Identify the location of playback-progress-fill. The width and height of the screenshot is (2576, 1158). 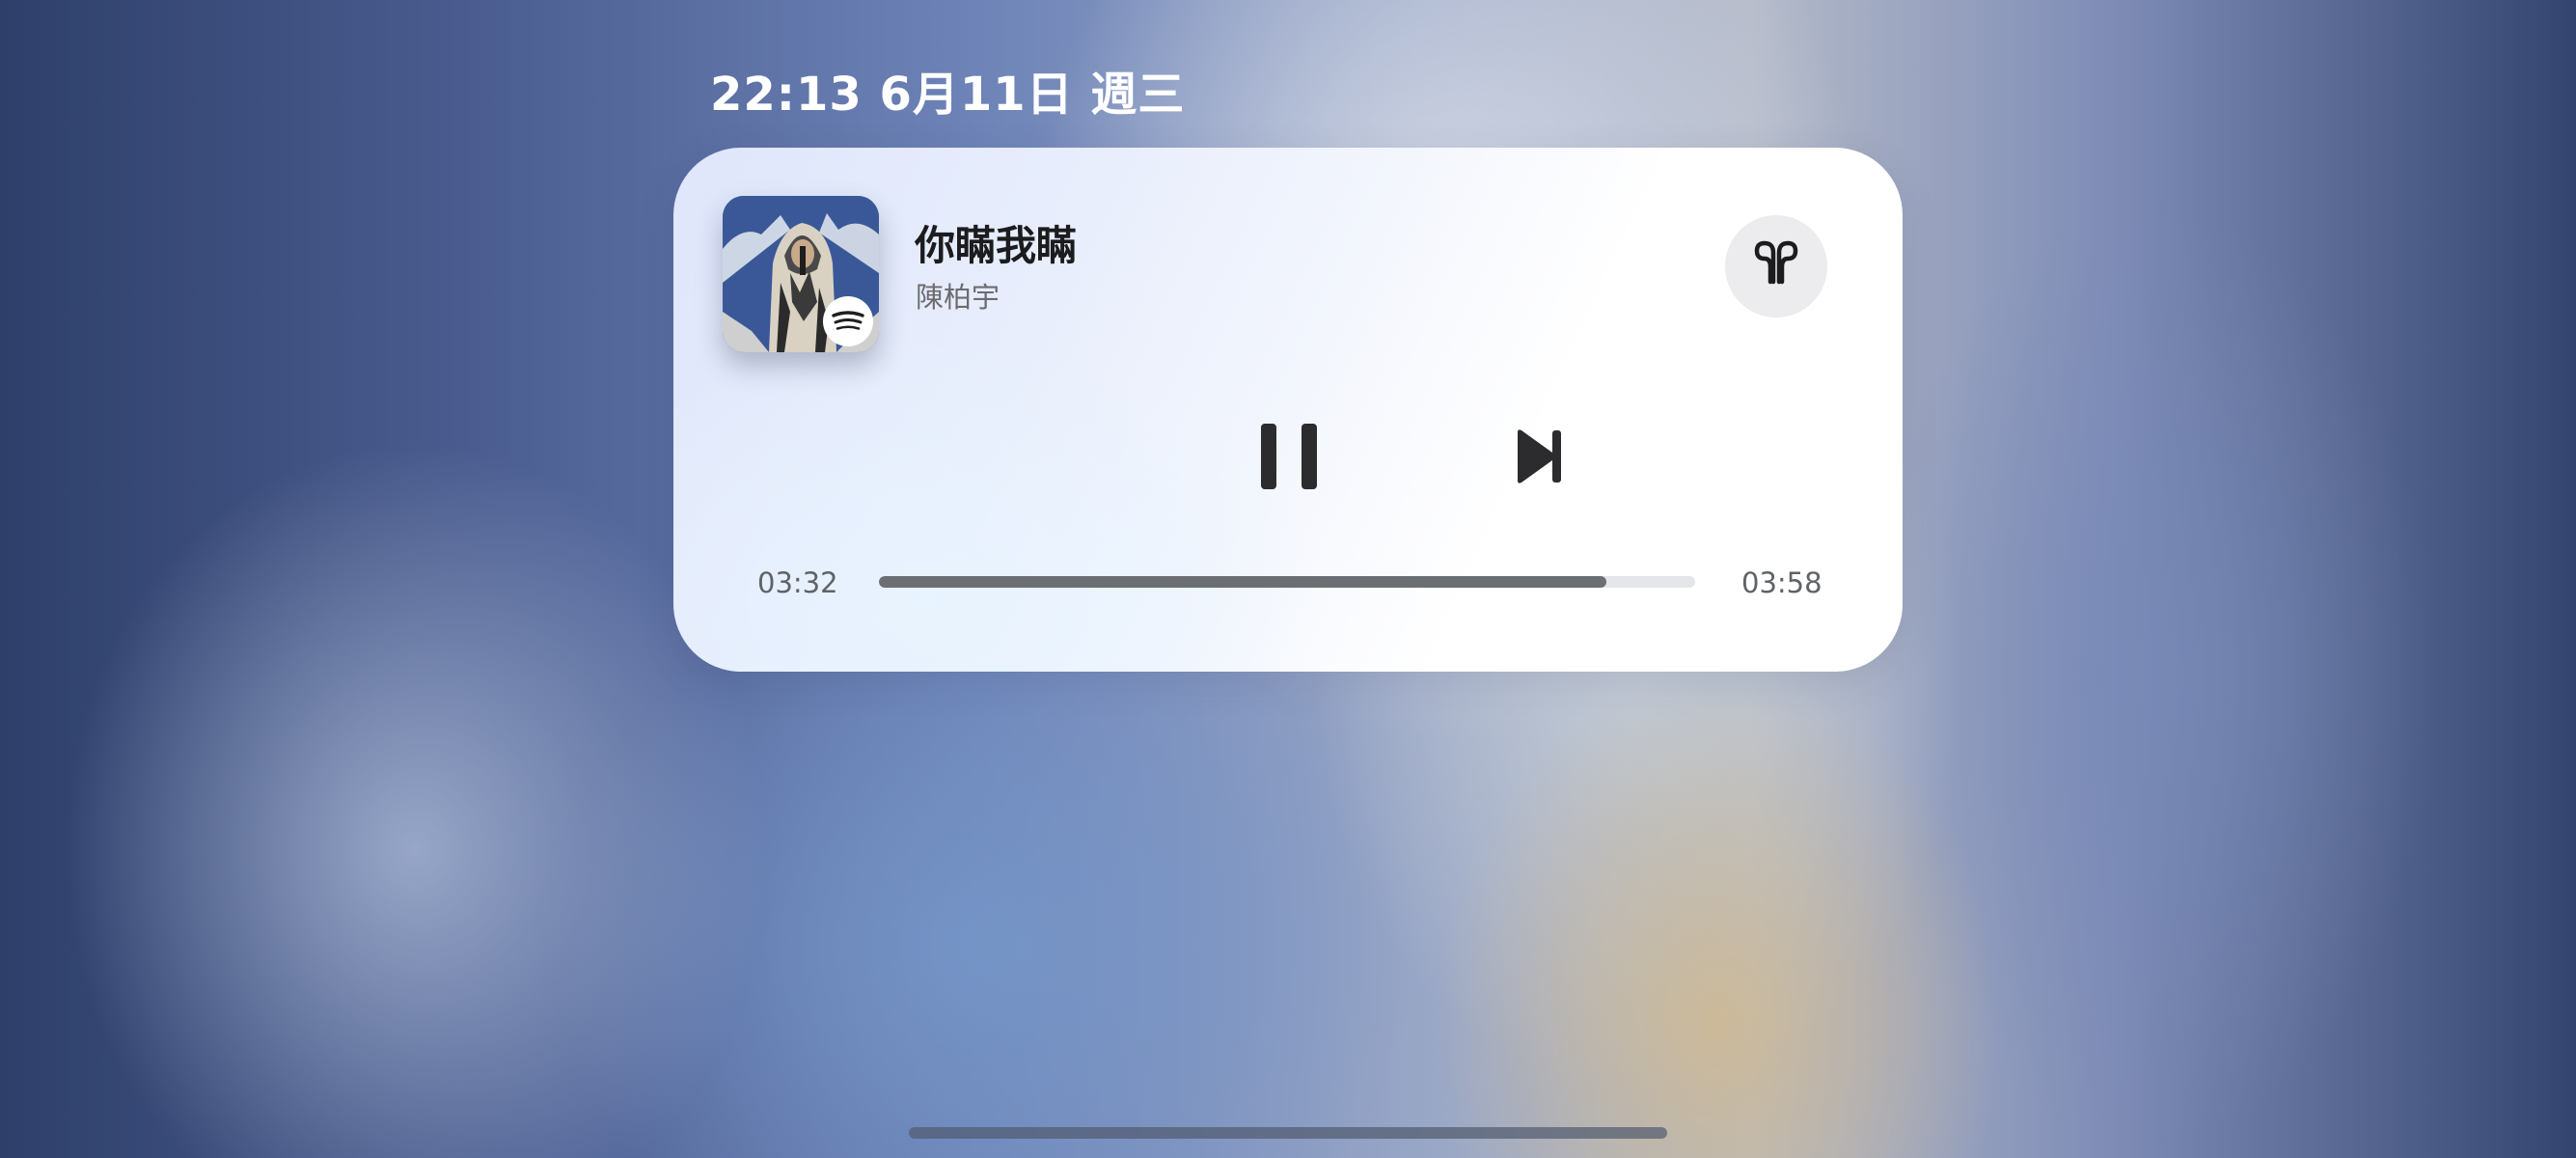
(1242, 582).